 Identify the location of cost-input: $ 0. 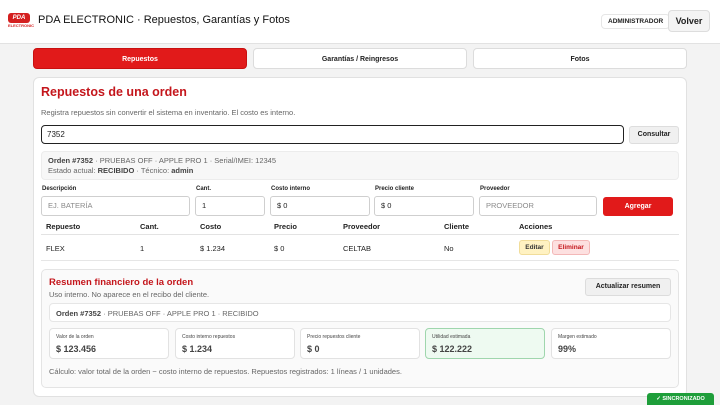
(320, 206).